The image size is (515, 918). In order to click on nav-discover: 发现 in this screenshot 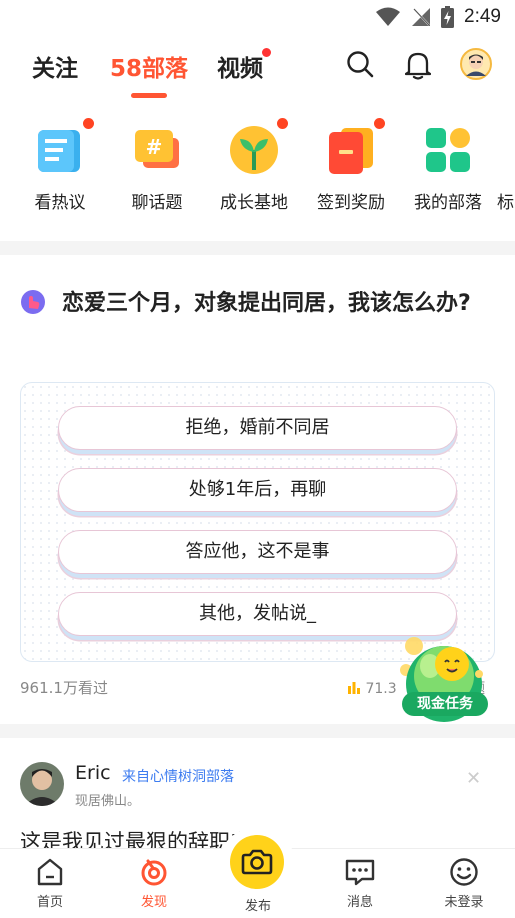, I will do `click(154, 879)`.